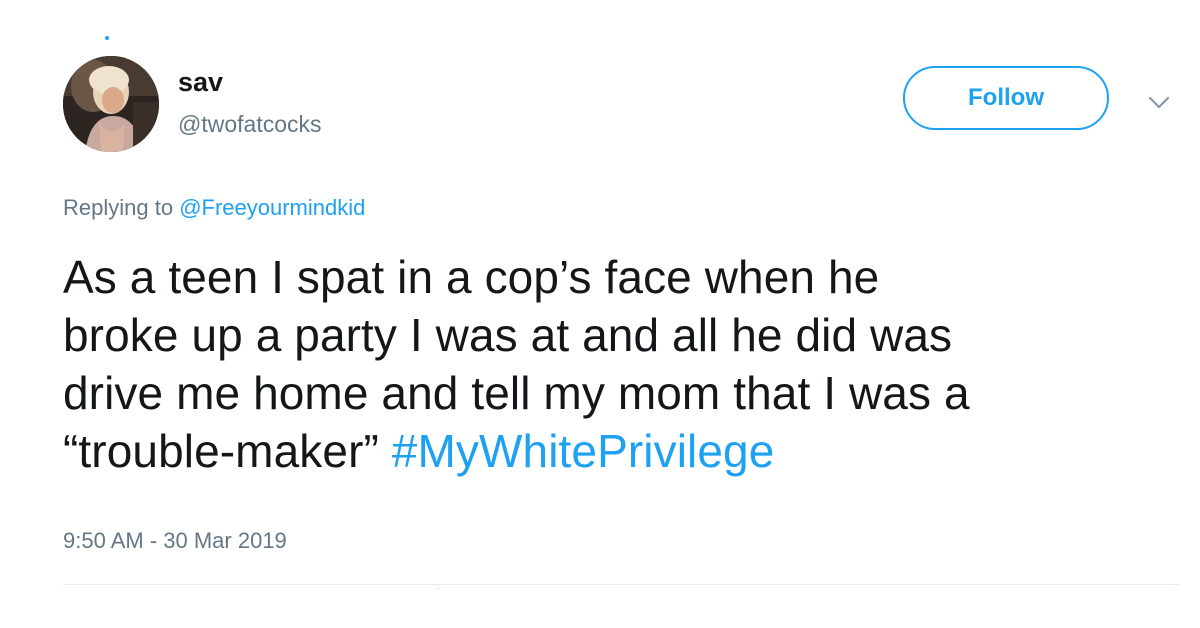 The width and height of the screenshot is (1200, 628). Describe the element at coordinates (200, 82) in the screenshot. I see `display-name: sav` at that location.